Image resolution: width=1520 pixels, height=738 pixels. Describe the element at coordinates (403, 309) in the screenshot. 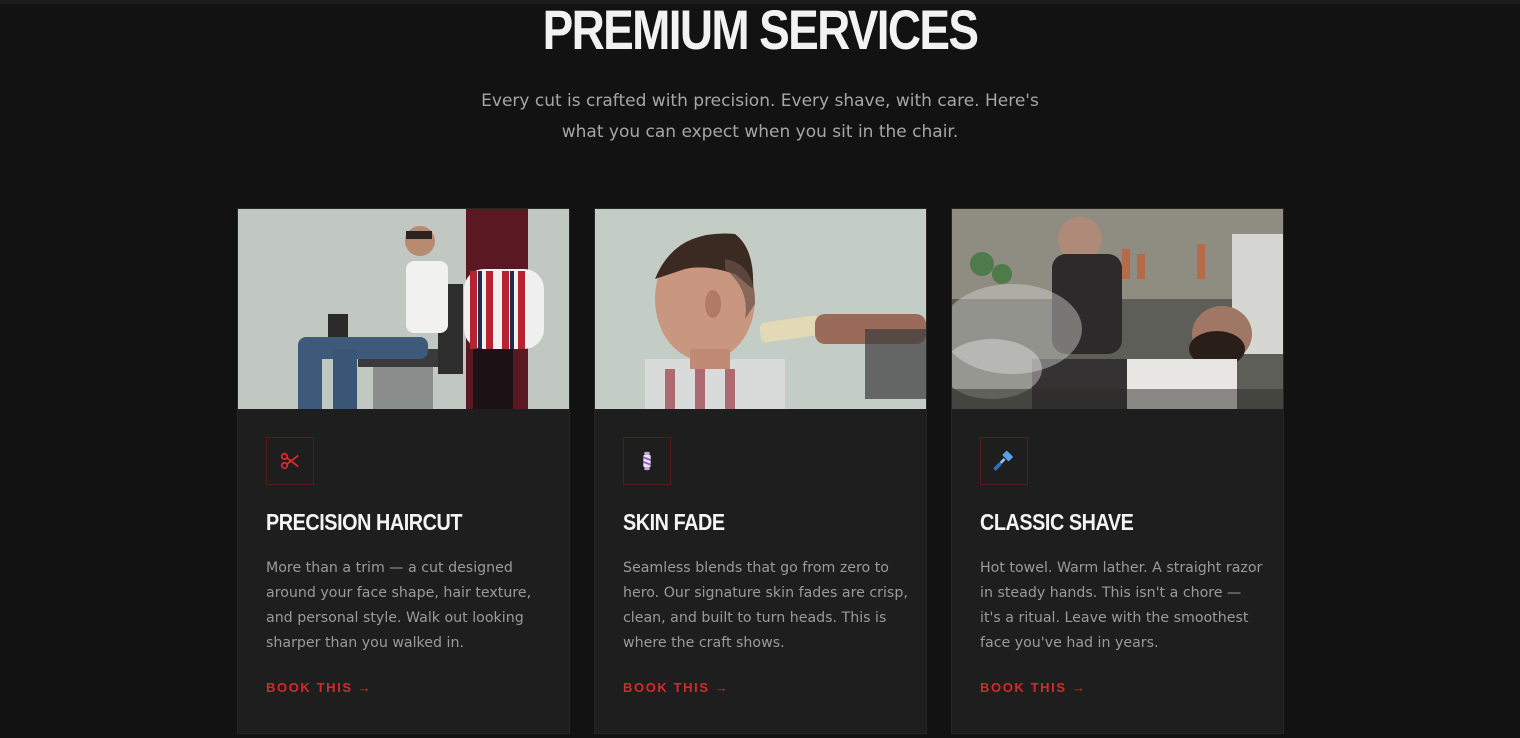

I see `haircut-photo` at that location.